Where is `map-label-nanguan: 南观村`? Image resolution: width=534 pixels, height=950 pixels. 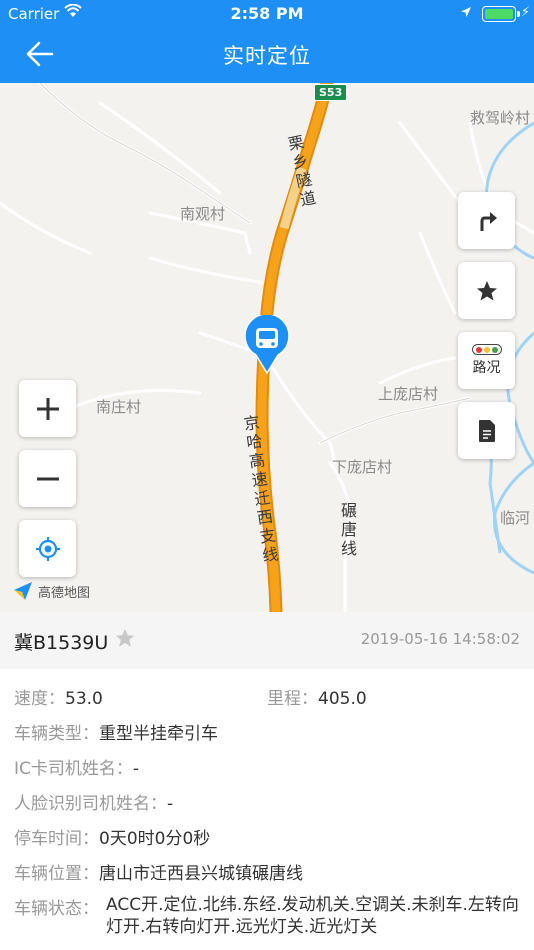 map-label-nanguan: 南观村 is located at coordinates (203, 214).